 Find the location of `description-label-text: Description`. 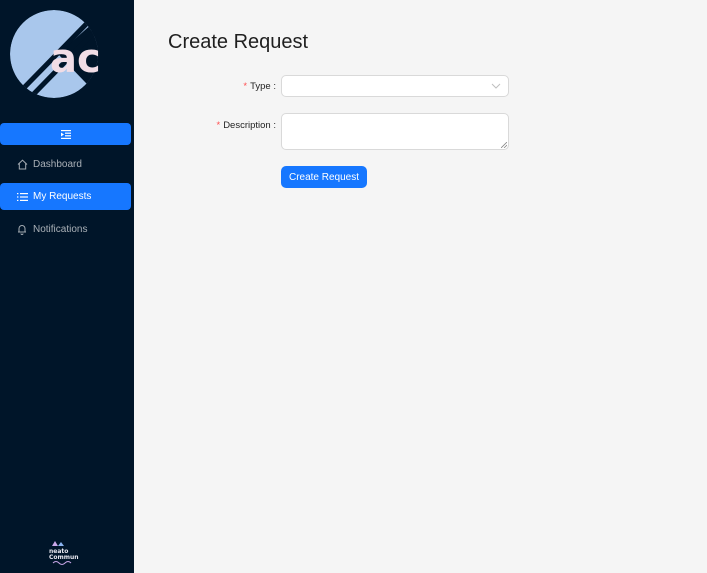

description-label-text: Description is located at coordinates (247, 125).